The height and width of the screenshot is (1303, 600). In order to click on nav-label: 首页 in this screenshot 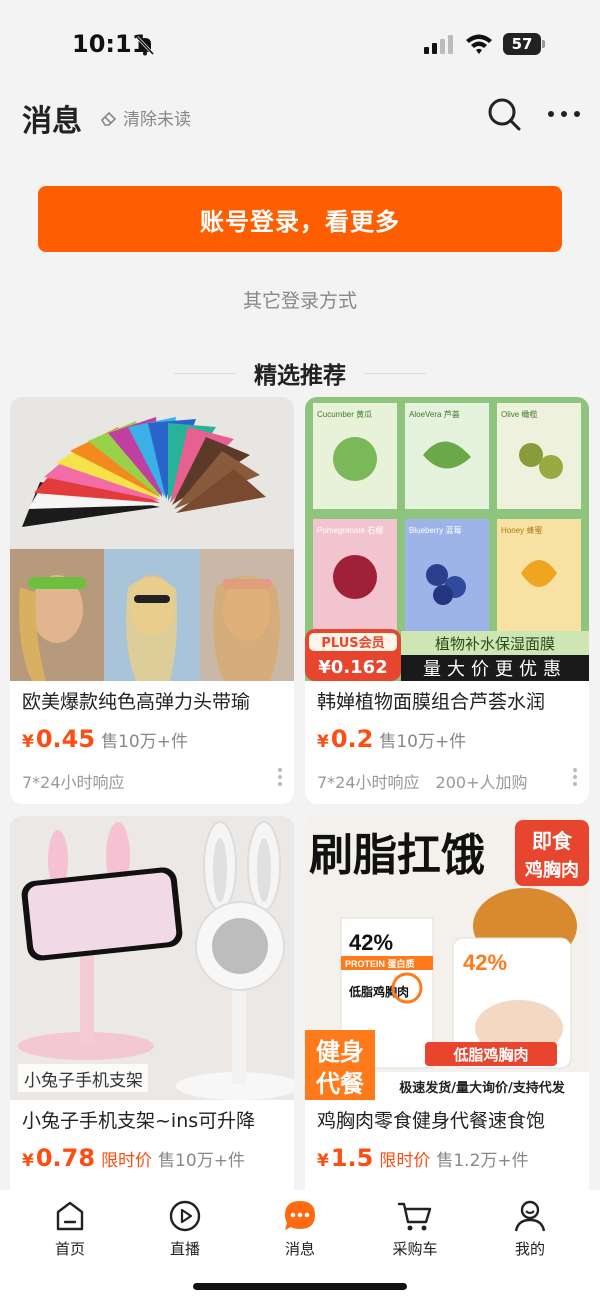, I will do `click(69, 1249)`.